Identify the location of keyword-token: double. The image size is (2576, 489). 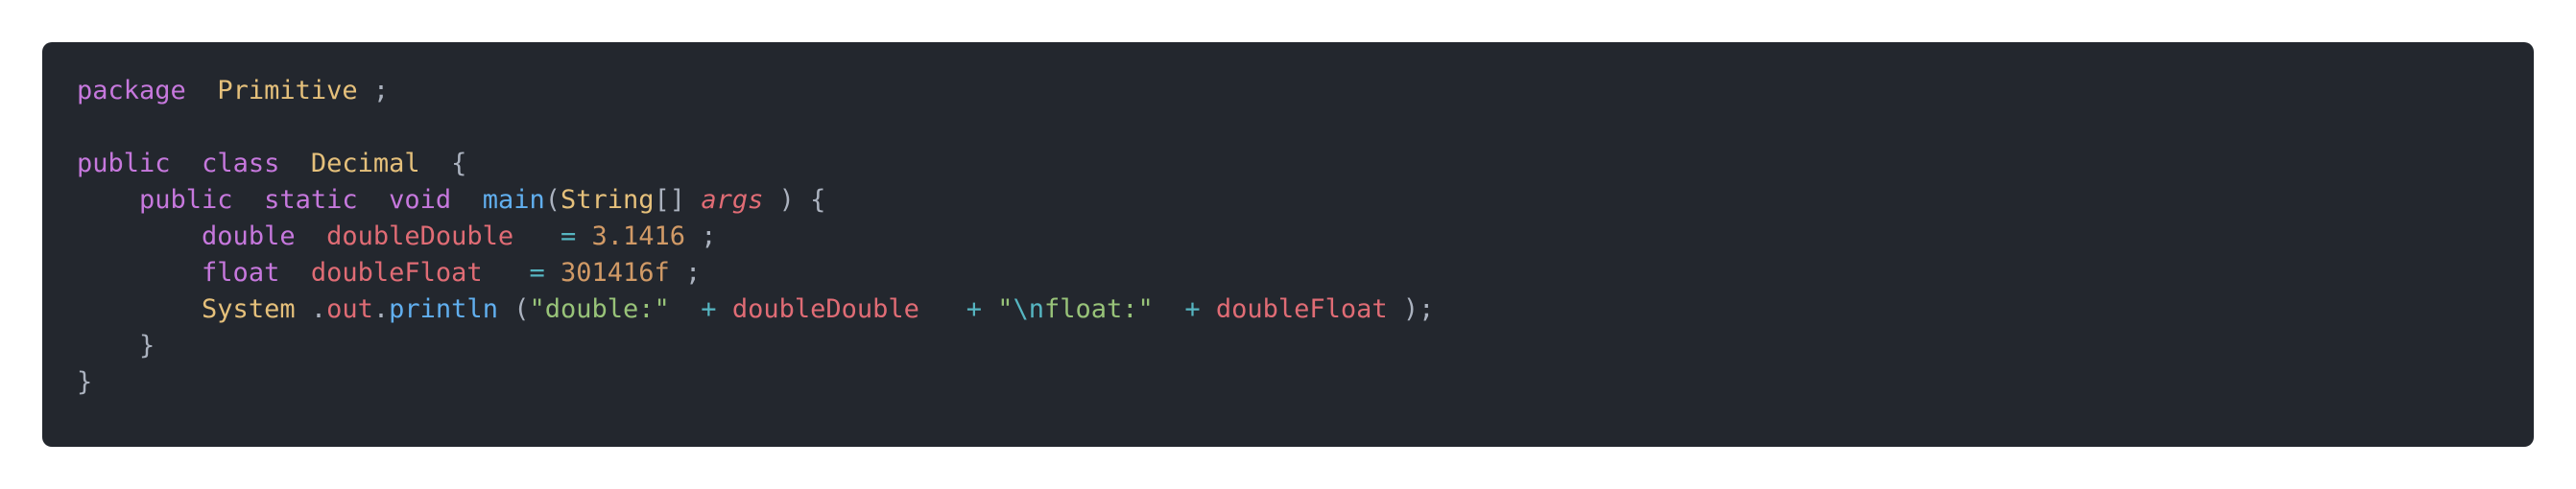
(249, 236).